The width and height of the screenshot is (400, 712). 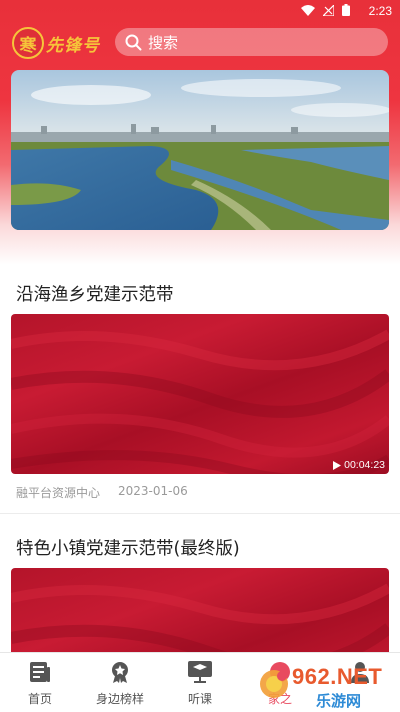 I want to click on search-placeholder: 搜索, so click(x=163, y=42).